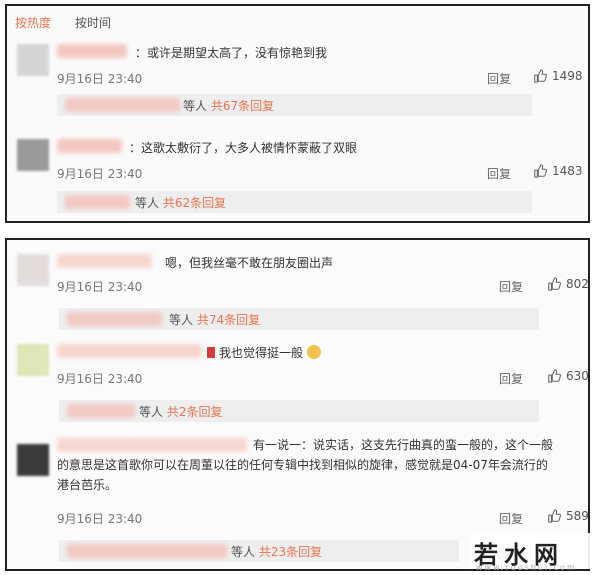  I want to click on watermark-url: www.ruoshui.com, so click(526, 567).